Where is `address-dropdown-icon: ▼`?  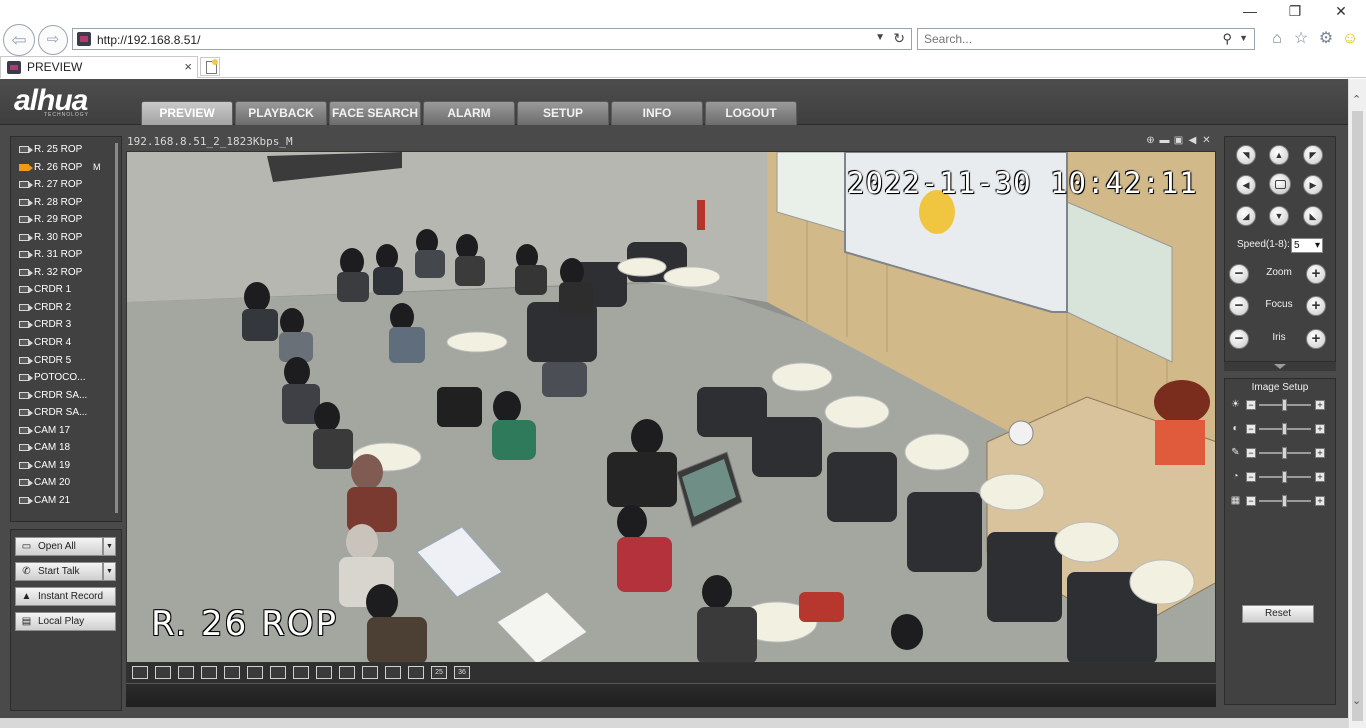
address-dropdown-icon: ▼ is located at coordinates (880, 37).